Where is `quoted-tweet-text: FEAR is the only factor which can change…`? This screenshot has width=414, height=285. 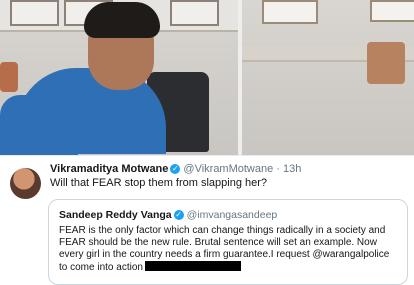
quoted-tweet-text: FEAR is the only factor which can change… is located at coordinates (229, 249).